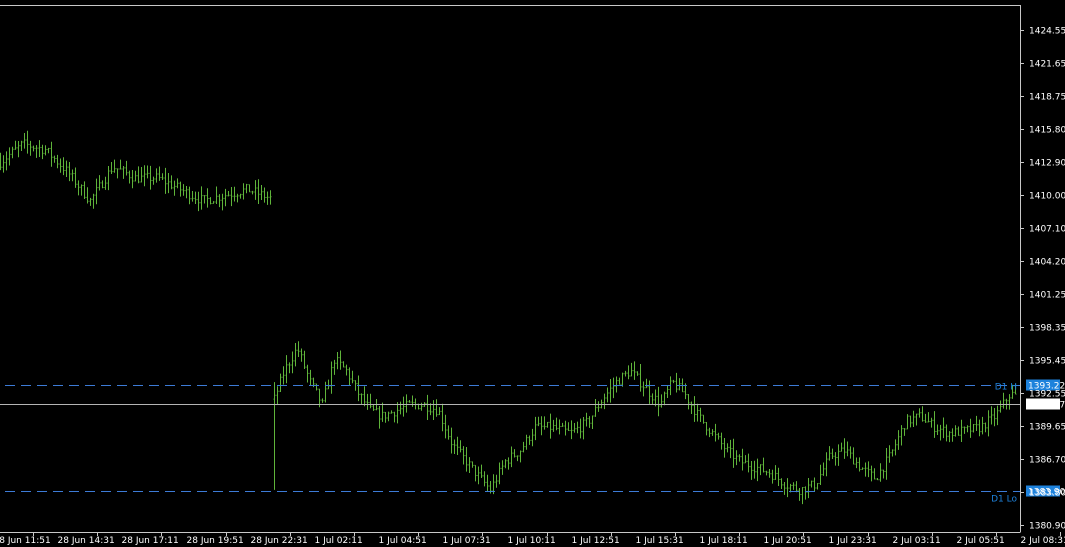  What do you see at coordinates (1047, 98) in the screenshot?
I see `y-tick-label: 1418.75` at bounding box center [1047, 98].